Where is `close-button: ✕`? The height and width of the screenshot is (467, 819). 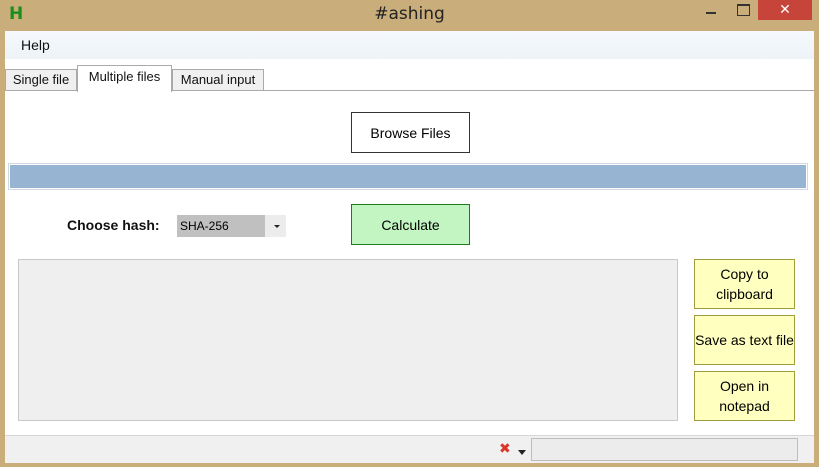 close-button: ✕ is located at coordinates (785, 10).